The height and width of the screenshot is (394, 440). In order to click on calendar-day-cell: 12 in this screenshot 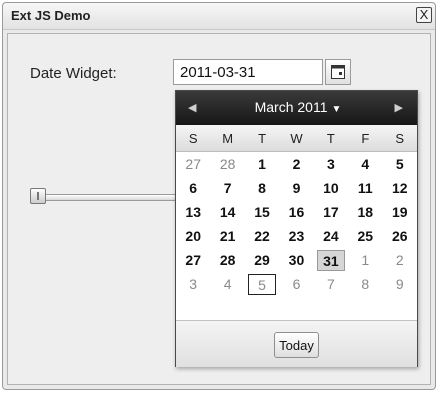, I will do `click(400, 188)`.